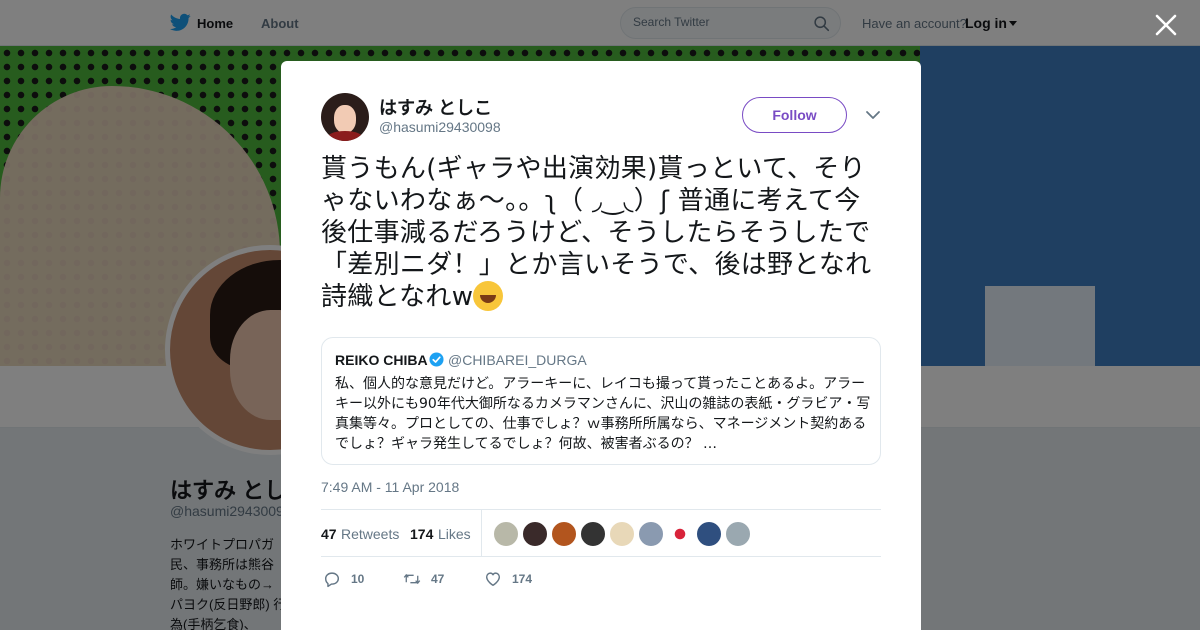  I want to click on chevron-down-icon, so click(873, 115).